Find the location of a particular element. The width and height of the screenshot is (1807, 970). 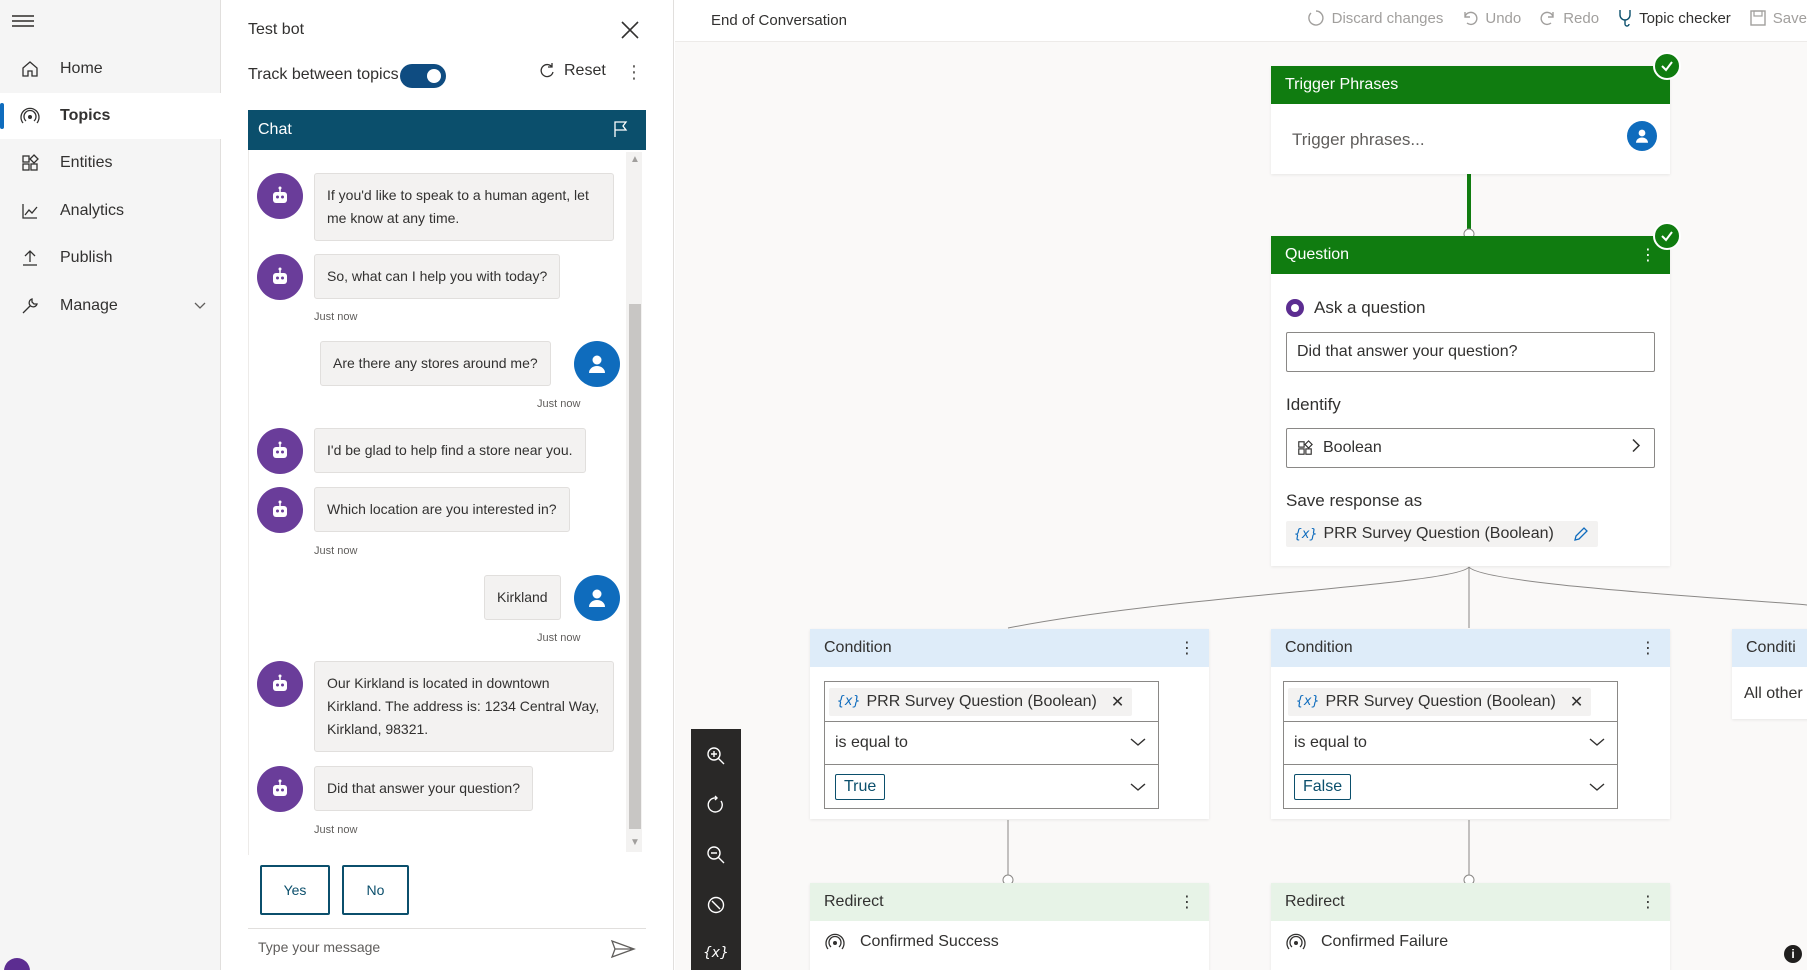

nav-item-analytics: Analytics is located at coordinates (110, 211).